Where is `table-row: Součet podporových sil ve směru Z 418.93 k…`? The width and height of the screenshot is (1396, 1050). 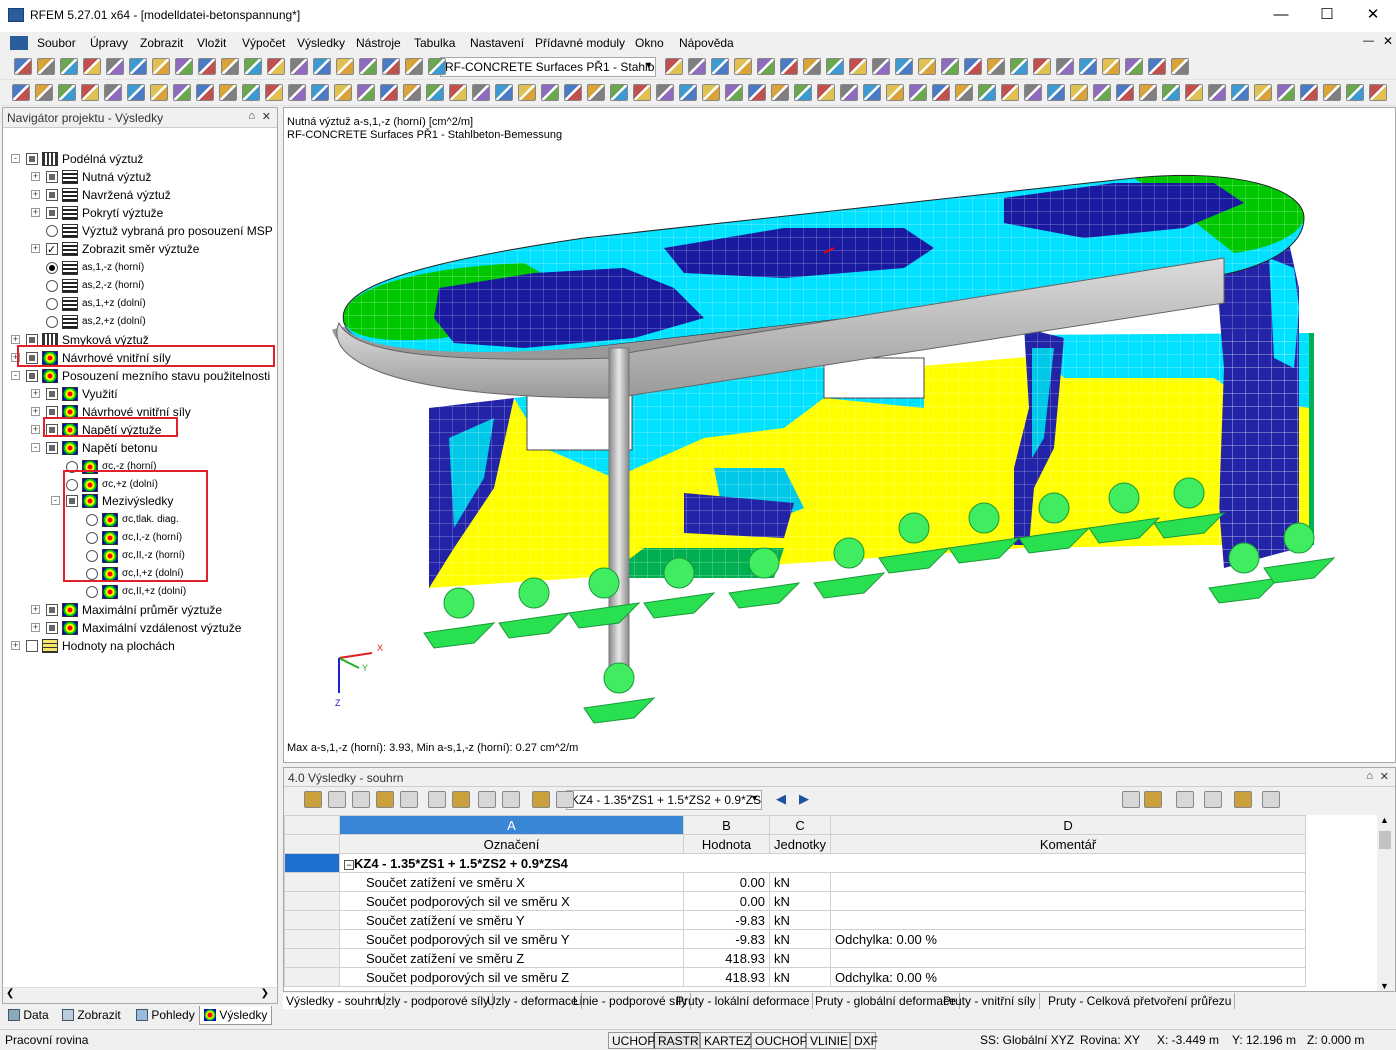
table-row: Součet podporových sil ve směru Z 418.93 k… is located at coordinates (795, 977).